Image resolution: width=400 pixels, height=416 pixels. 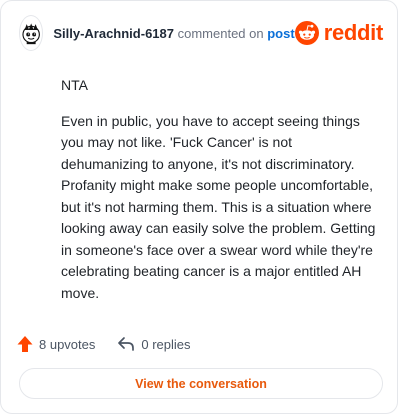 I want to click on upvote-button: 8 upvotes, so click(x=56, y=344).